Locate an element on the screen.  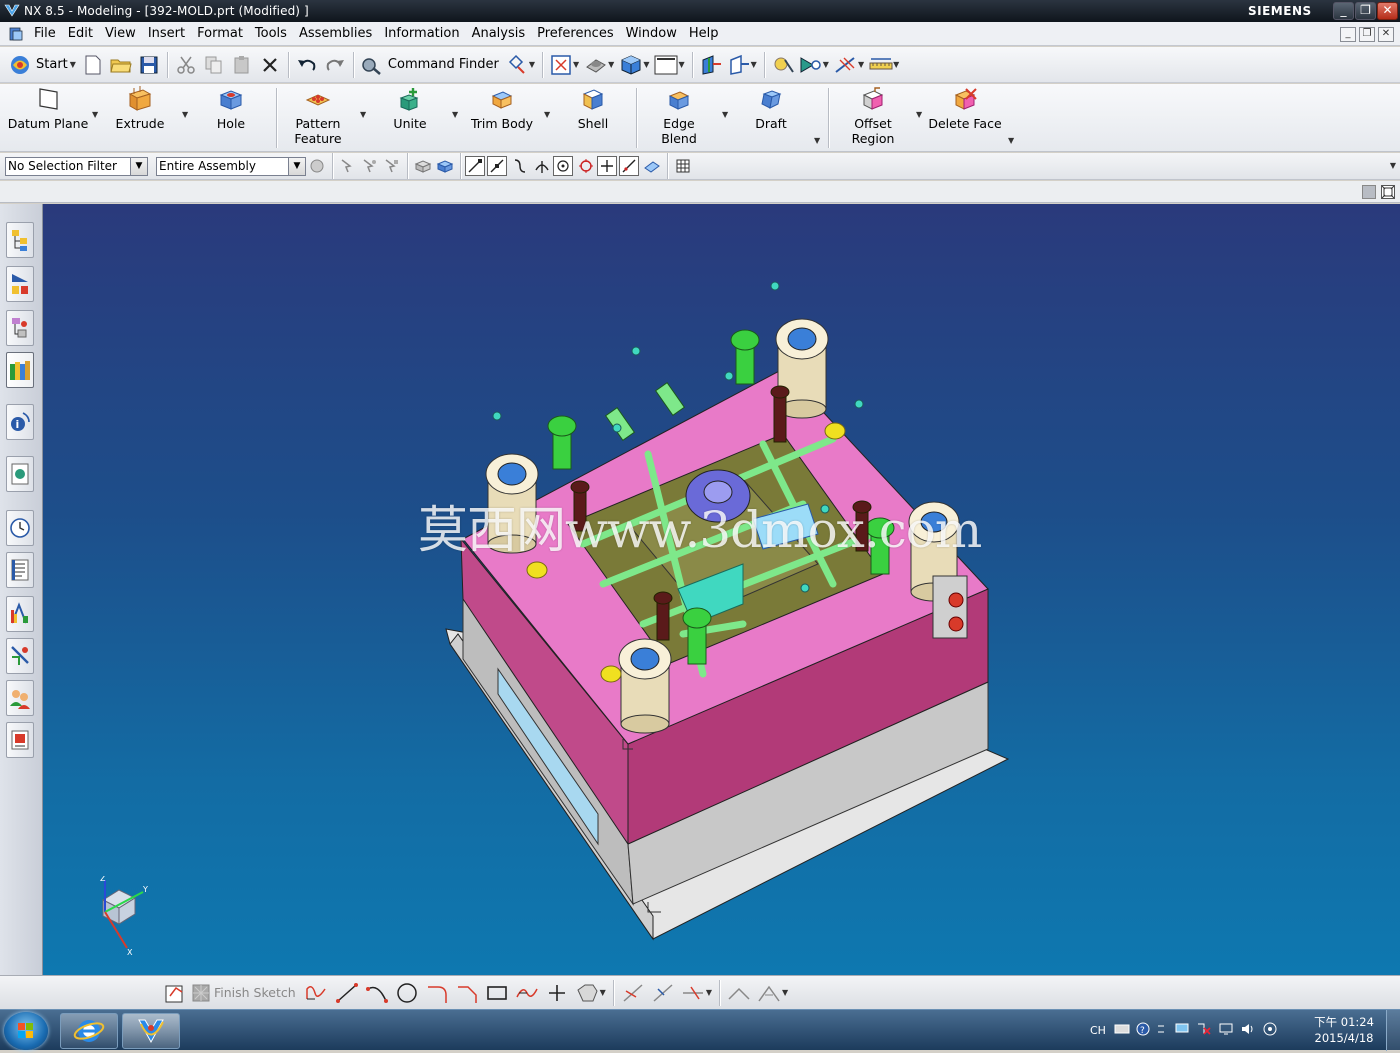
menu-help: Help is located at coordinates (704, 34).